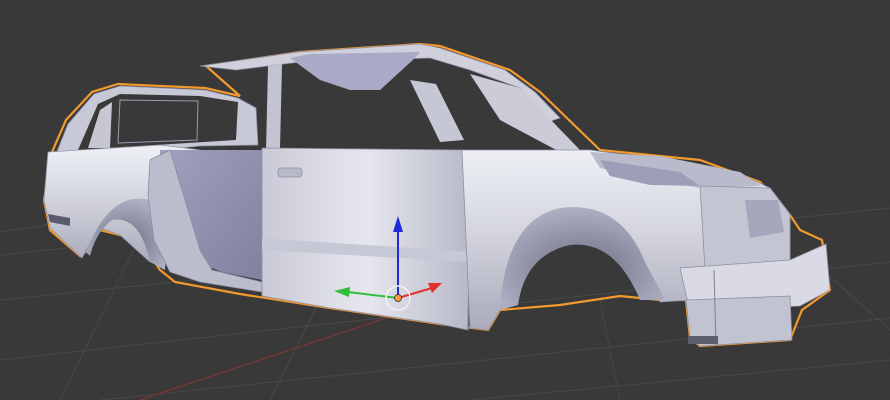 The height and width of the screenshot is (400, 890). I want to click on pivot-point-icon, so click(398, 298).